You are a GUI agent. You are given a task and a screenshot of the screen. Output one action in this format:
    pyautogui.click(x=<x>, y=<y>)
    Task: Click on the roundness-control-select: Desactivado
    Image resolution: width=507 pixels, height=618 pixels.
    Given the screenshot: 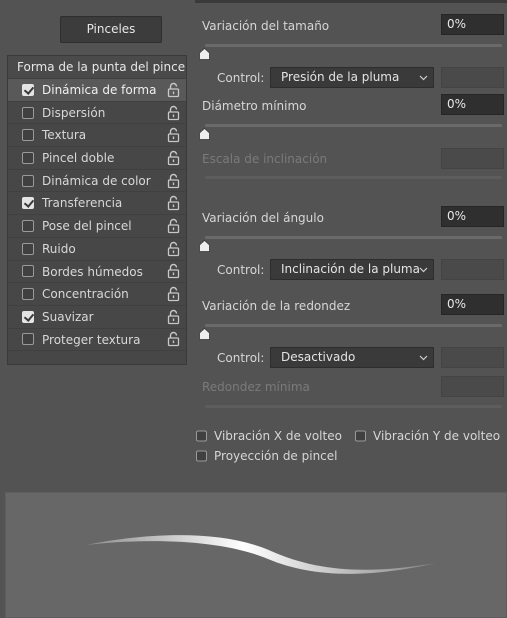 What is the action you would take?
    pyautogui.click(x=352, y=357)
    